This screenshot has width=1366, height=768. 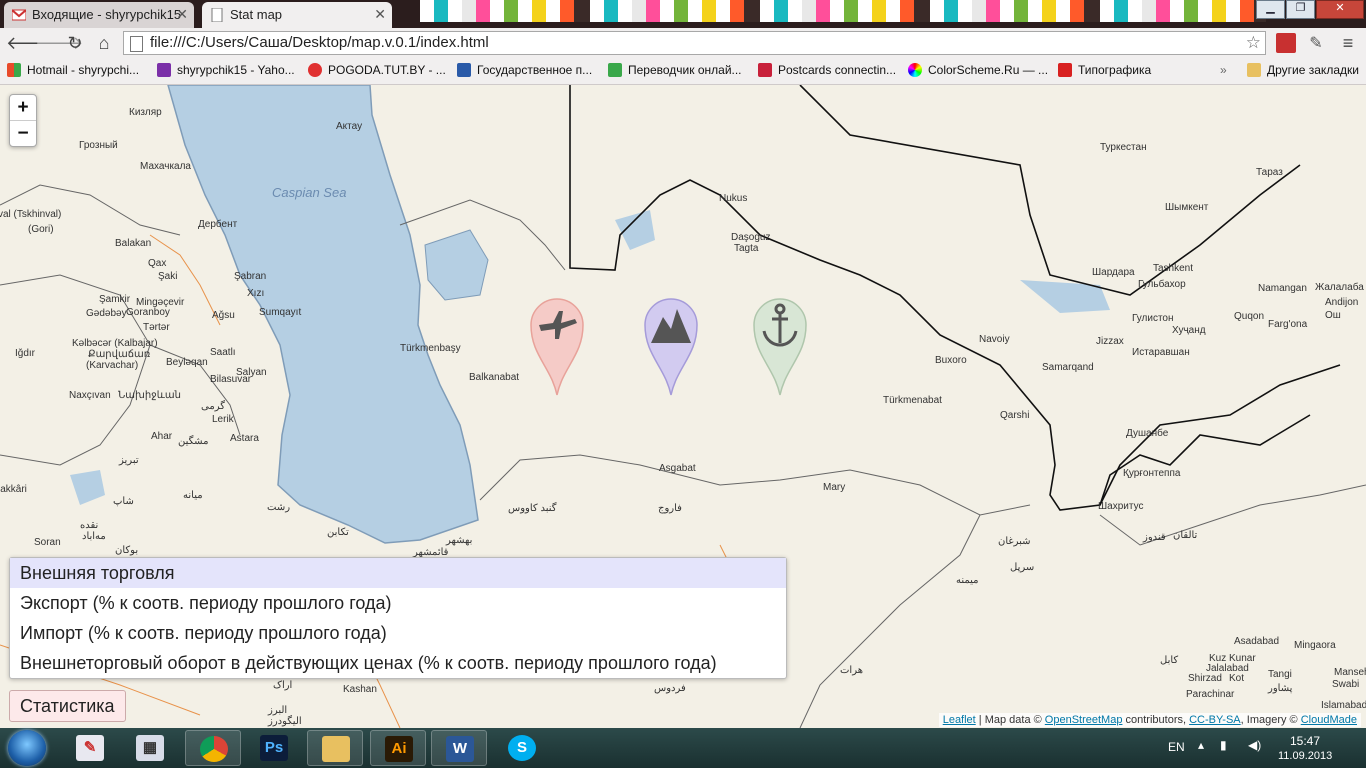 What do you see at coordinates (1329, 720) in the screenshot?
I see `cloudmade-link: CloudMade` at bounding box center [1329, 720].